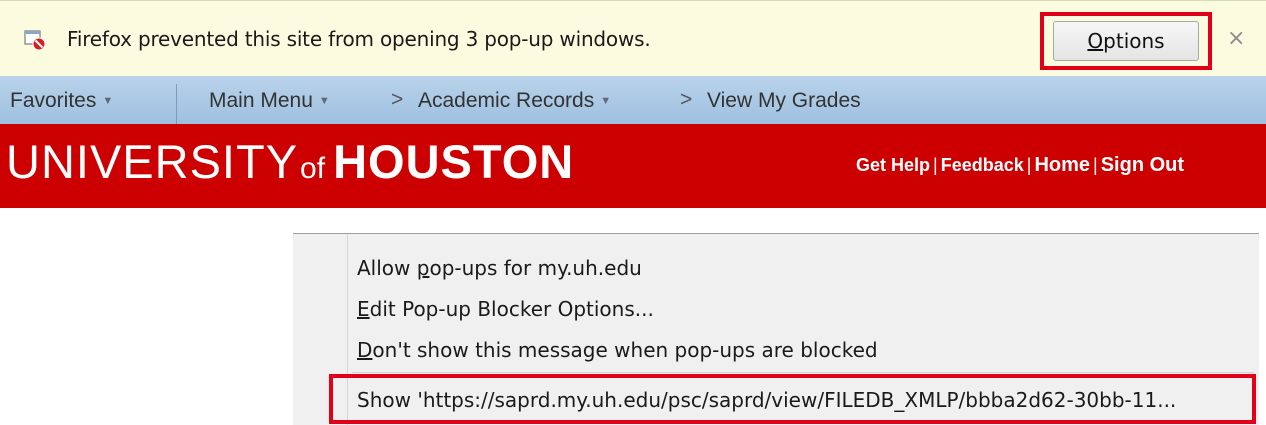  What do you see at coordinates (792, 399) in the screenshot?
I see `show-popup-highlight` at bounding box center [792, 399].